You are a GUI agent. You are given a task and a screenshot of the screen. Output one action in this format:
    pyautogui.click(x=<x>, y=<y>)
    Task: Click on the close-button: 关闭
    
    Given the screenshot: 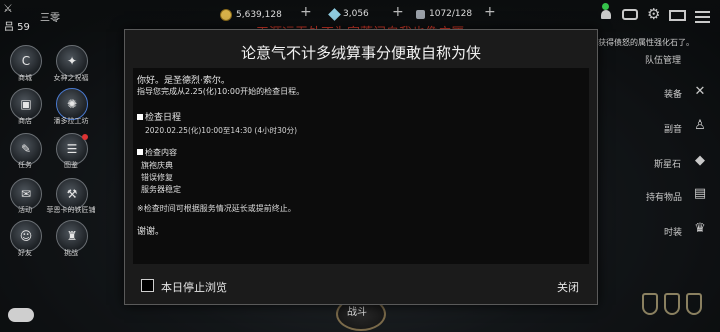 What is the action you would take?
    pyautogui.click(x=568, y=287)
    